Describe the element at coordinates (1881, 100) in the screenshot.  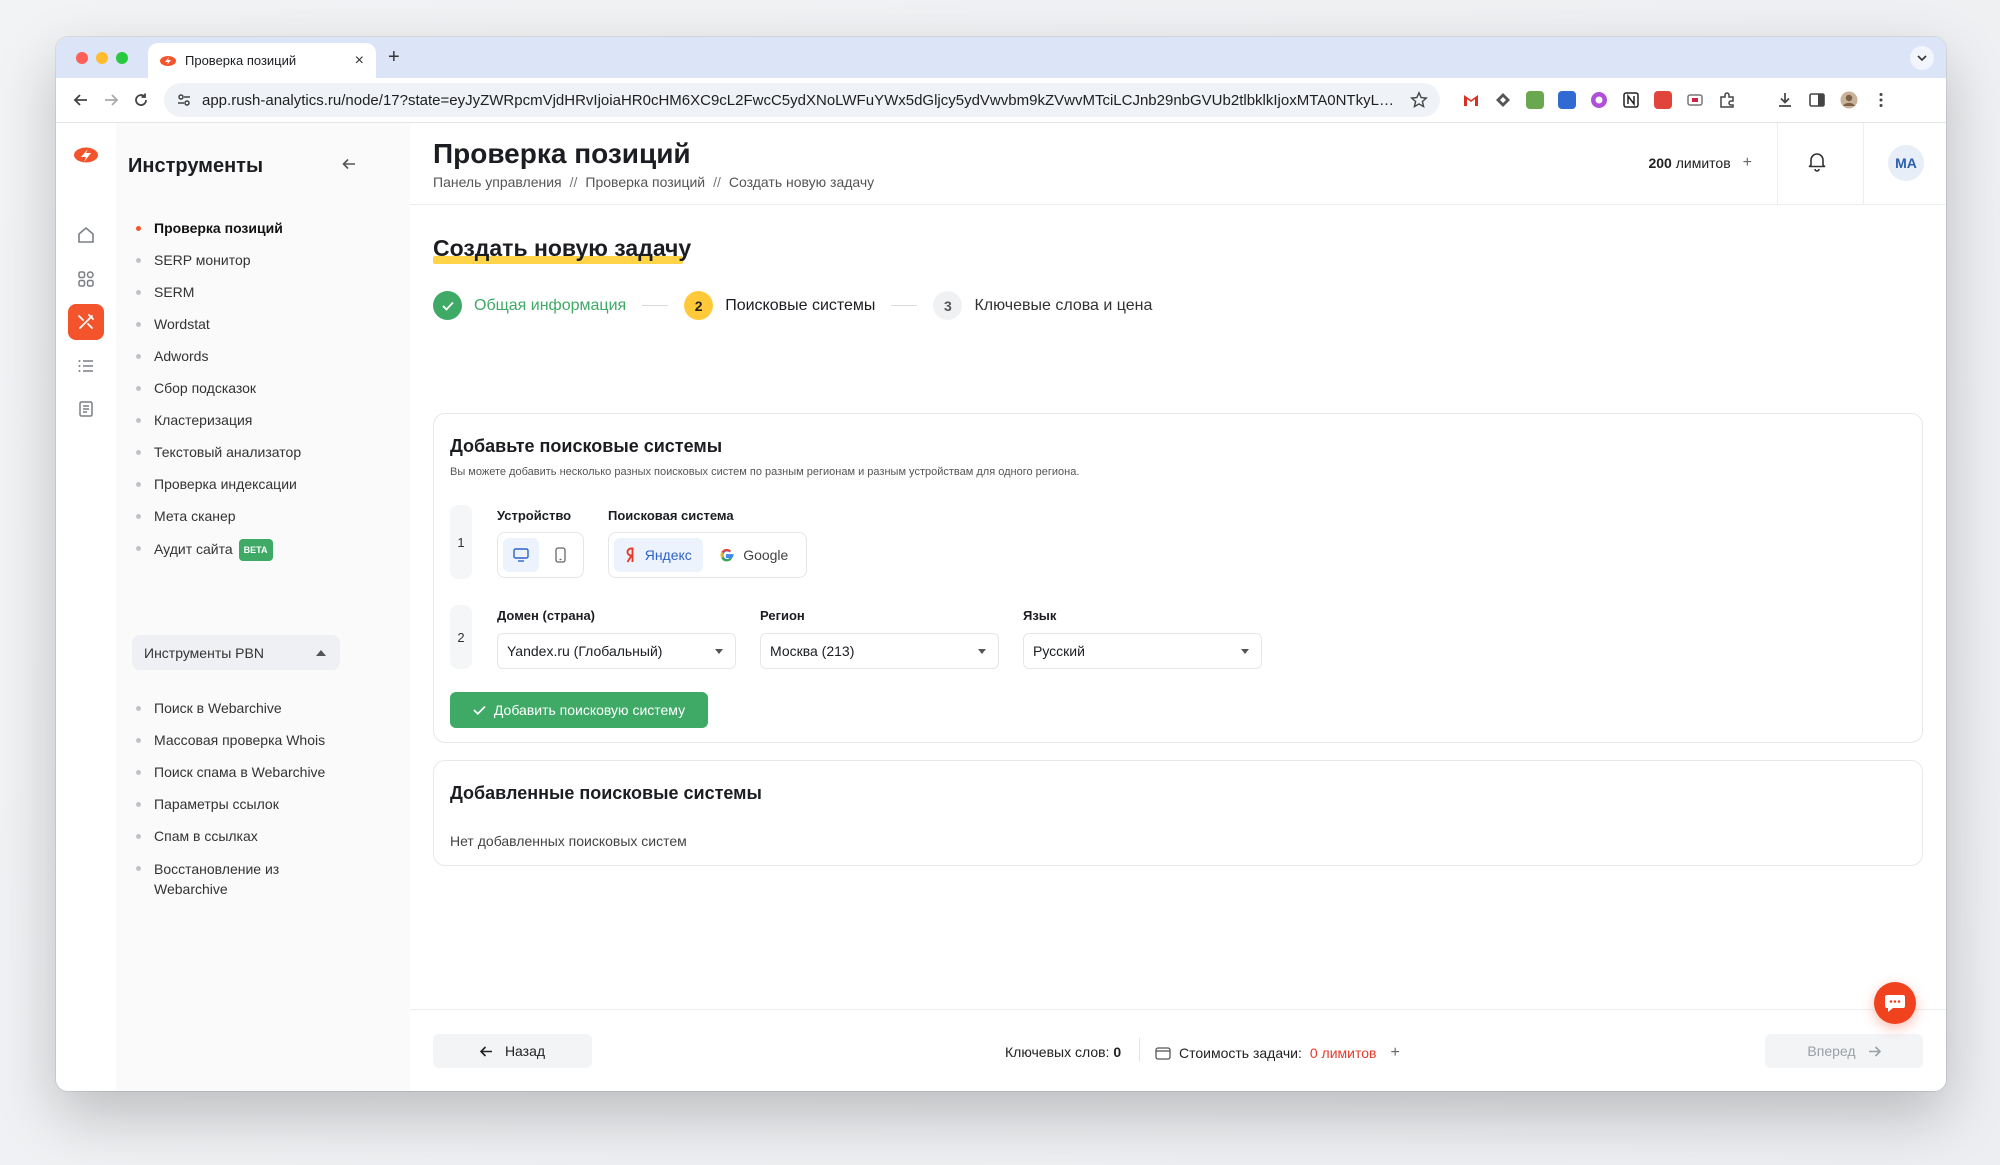
I see `kebab-menu-icon` at that location.